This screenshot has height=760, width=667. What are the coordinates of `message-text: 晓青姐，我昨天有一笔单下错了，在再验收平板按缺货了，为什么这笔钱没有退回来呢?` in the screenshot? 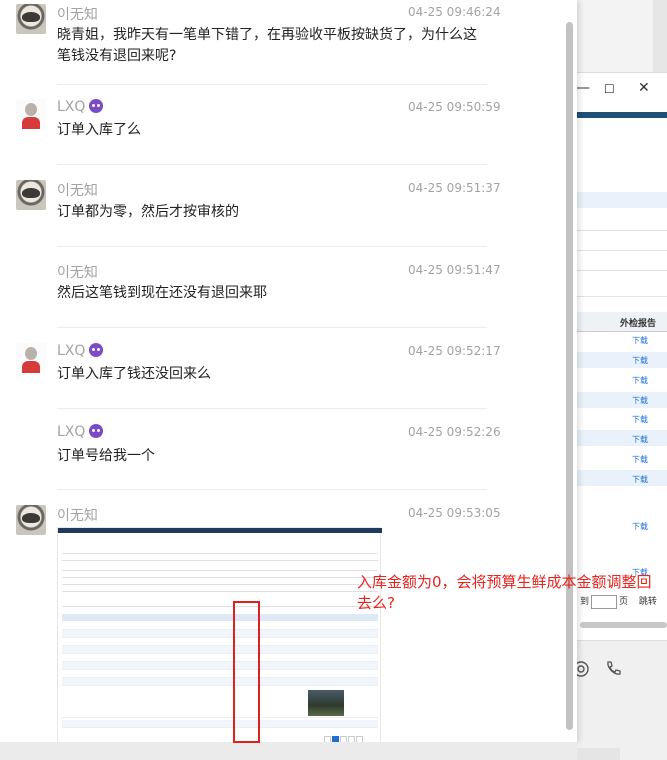 It's located at (267, 45).